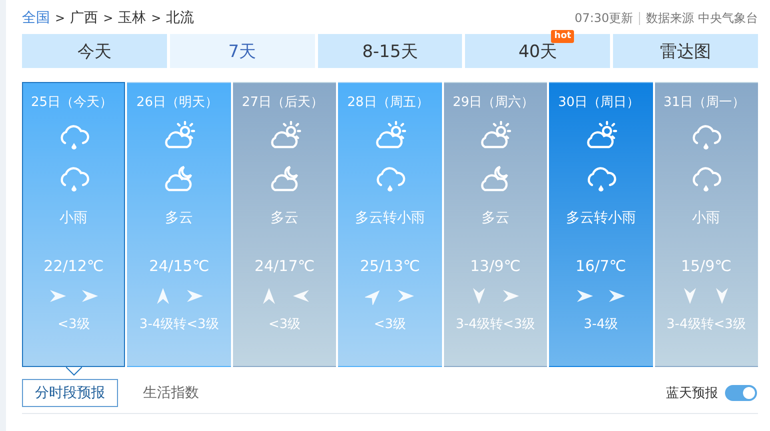  Describe the element at coordinates (741, 393) in the screenshot. I see `toggle-switch` at that location.